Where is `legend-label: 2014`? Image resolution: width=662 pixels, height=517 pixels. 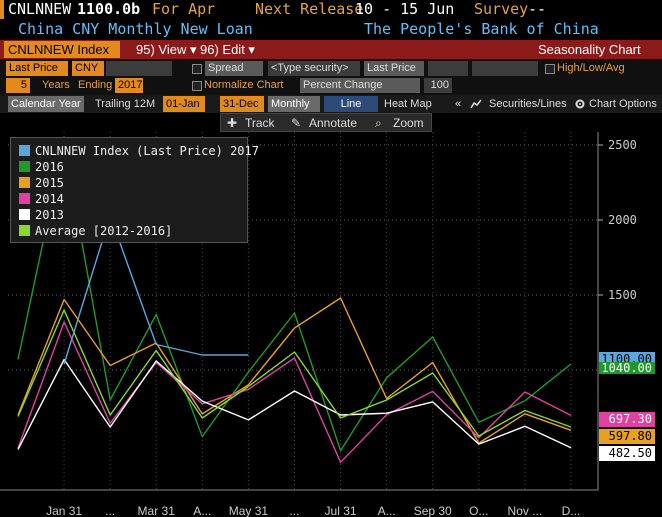
legend-label: 2014 is located at coordinates (49, 199).